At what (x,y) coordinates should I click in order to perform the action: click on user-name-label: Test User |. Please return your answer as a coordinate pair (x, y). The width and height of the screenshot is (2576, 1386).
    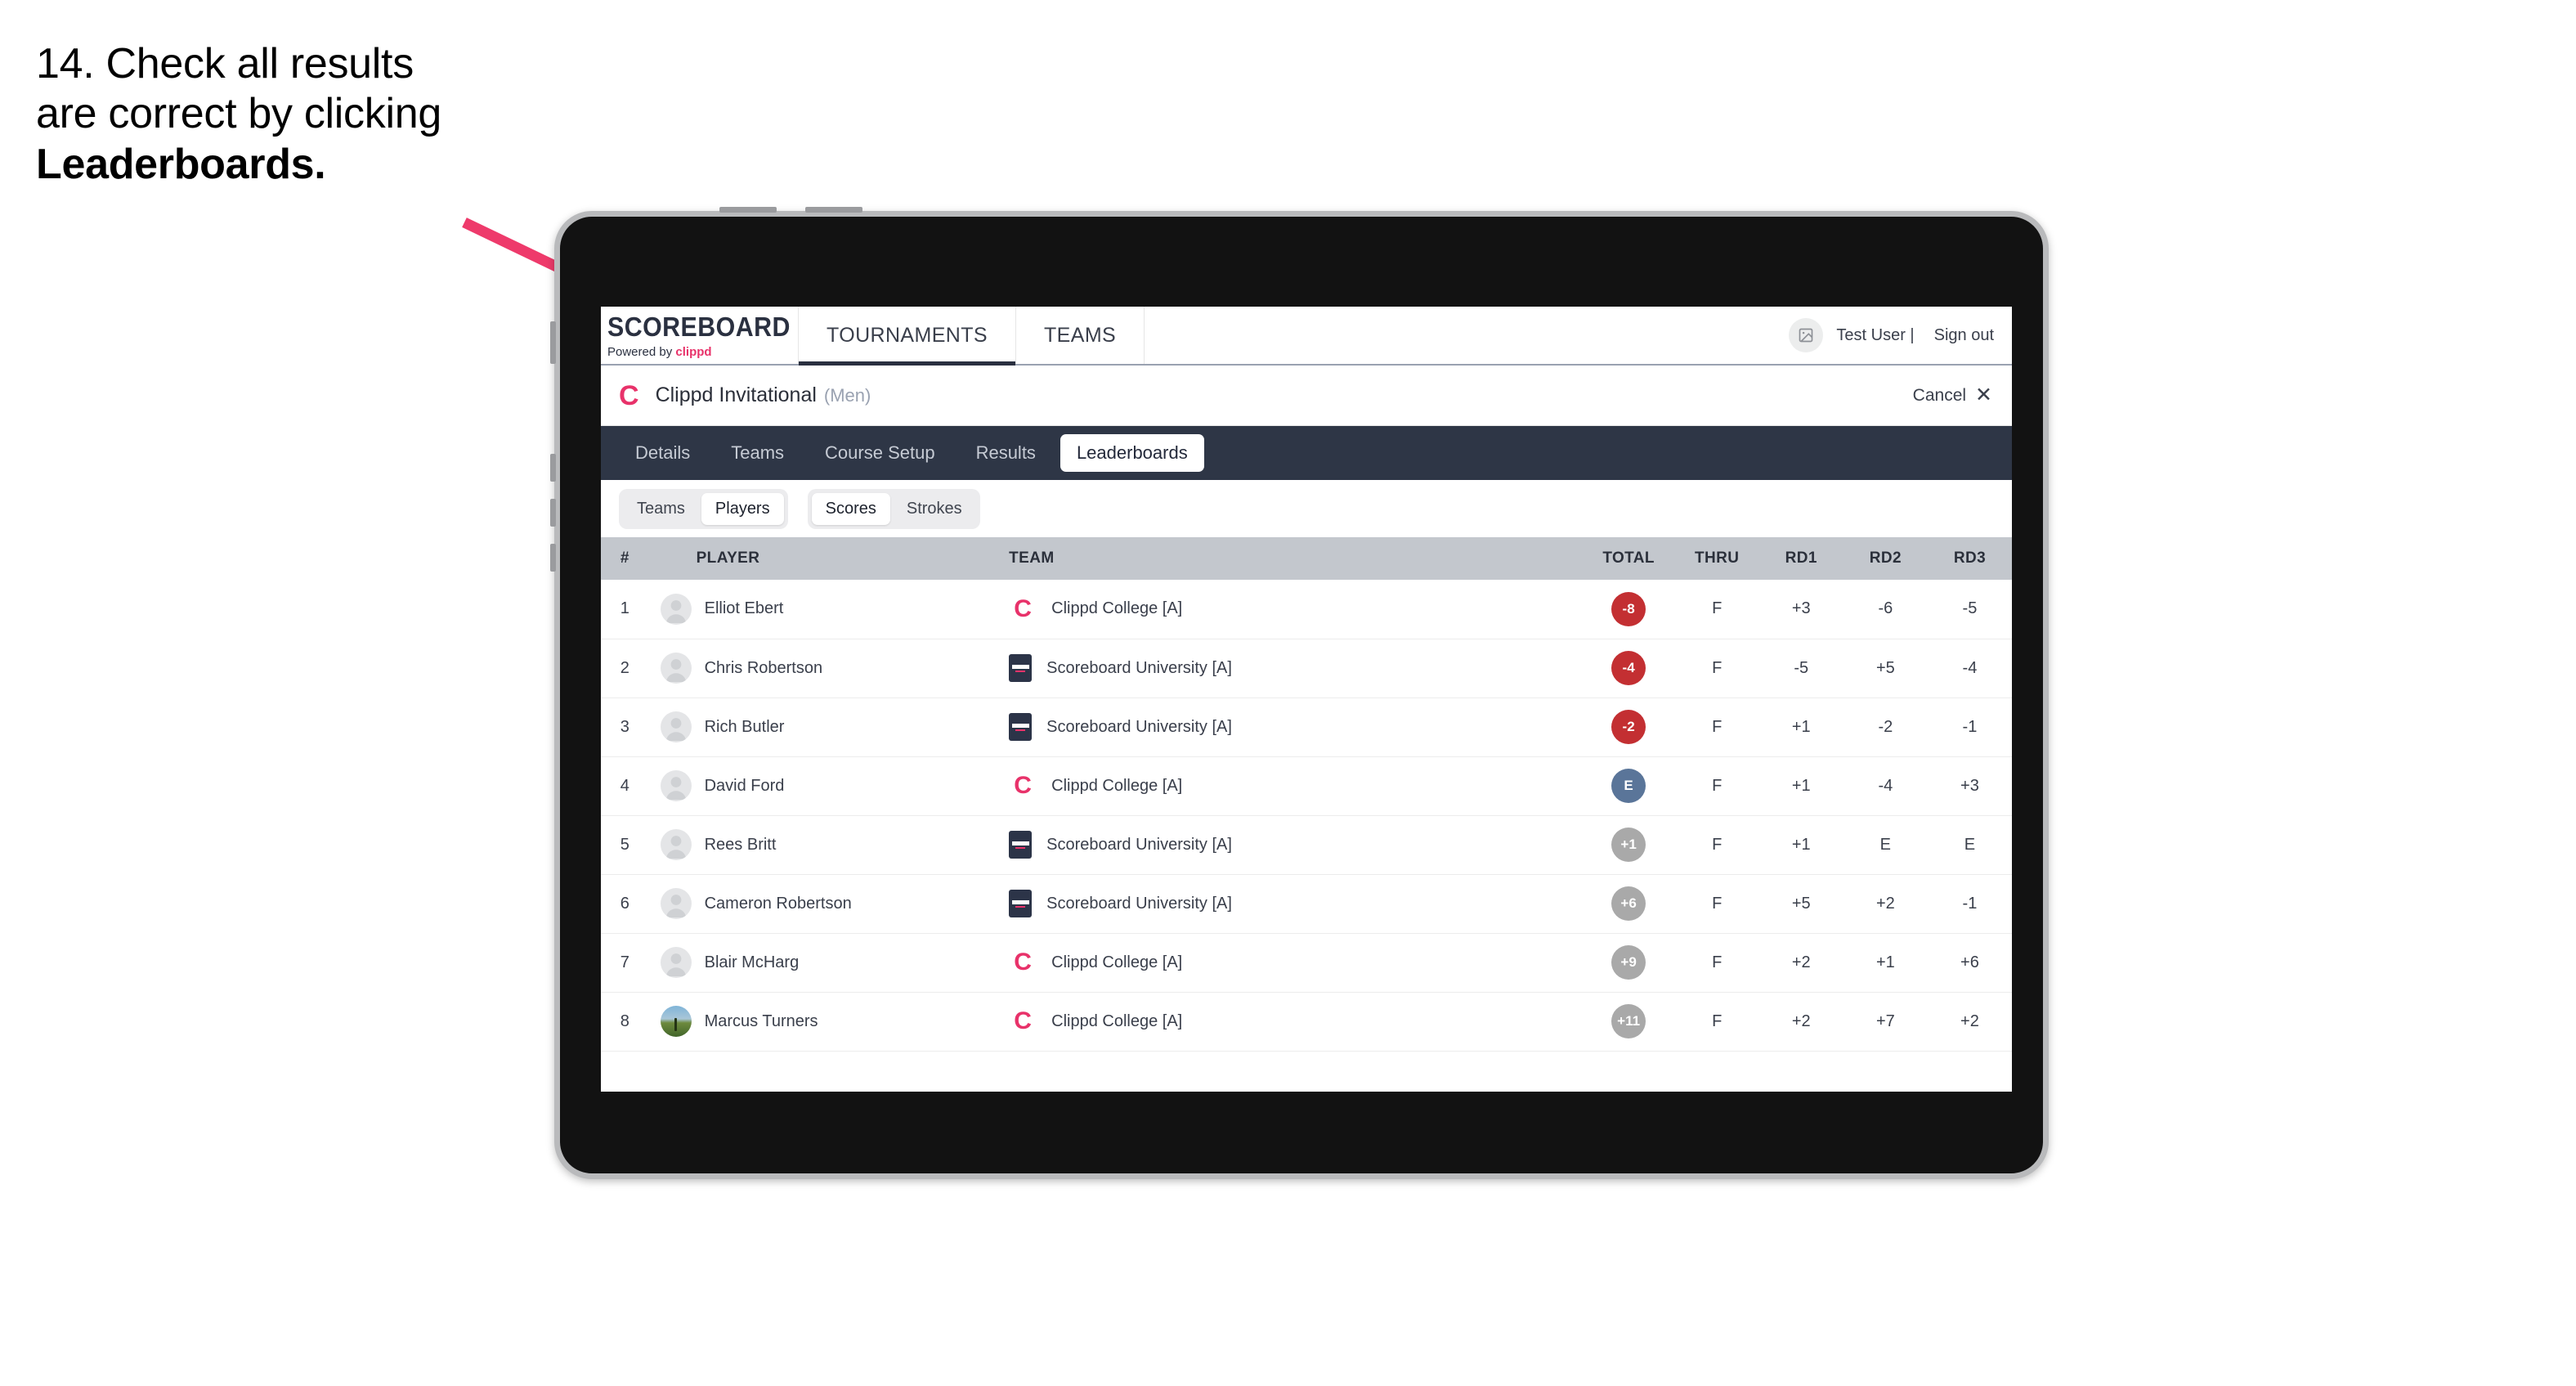
    Looking at the image, I should click on (1876, 334).